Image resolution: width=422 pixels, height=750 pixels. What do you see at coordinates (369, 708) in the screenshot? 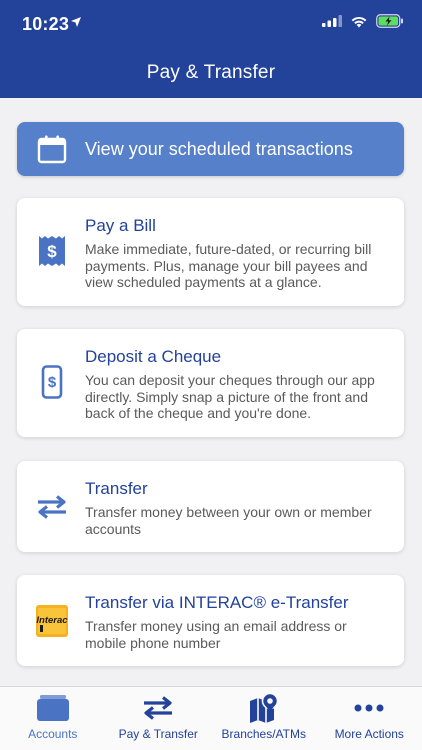
I see `more-dots-icon` at bounding box center [369, 708].